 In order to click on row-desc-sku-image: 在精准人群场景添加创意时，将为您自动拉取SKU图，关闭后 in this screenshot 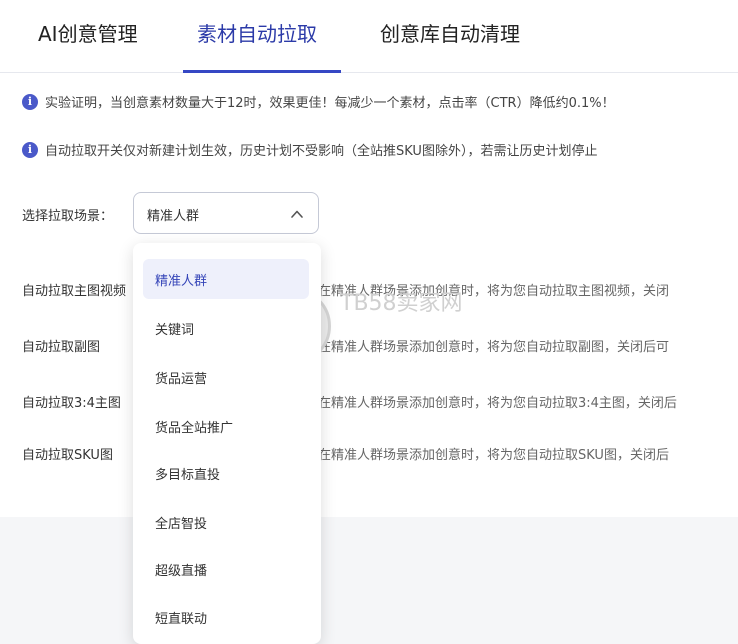, I will do `click(493, 455)`.